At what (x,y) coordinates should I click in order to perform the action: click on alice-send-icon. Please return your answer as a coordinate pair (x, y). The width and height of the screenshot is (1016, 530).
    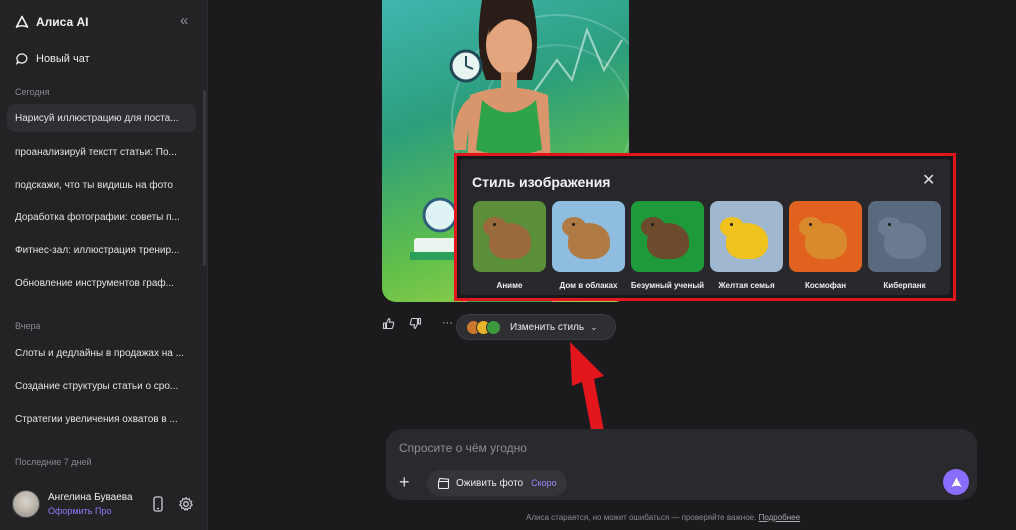
    Looking at the image, I should click on (956, 482).